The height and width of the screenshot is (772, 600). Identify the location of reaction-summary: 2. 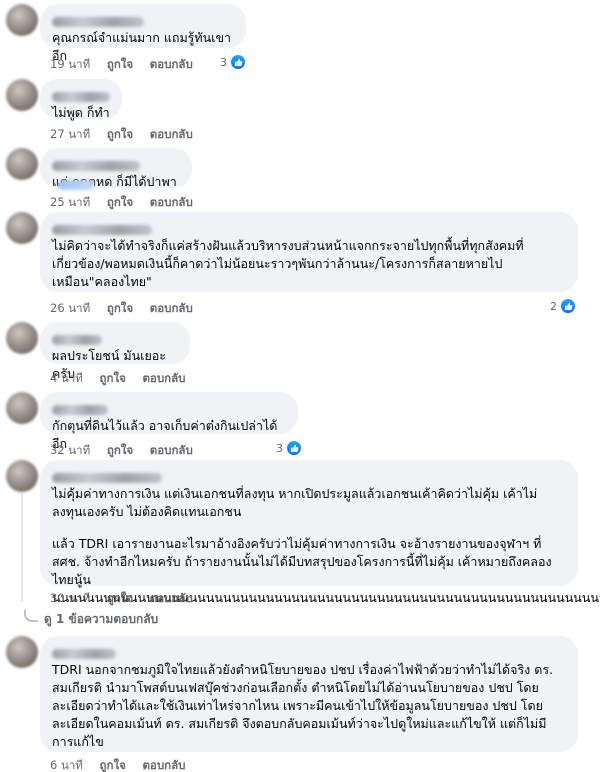
(563, 306).